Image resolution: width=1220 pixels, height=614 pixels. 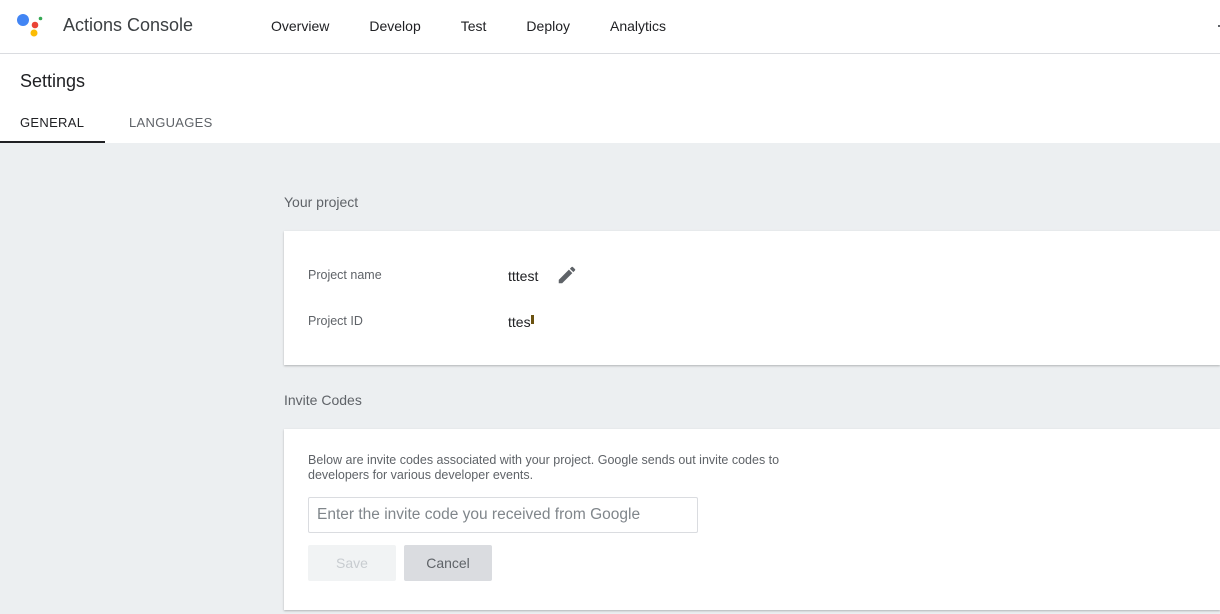 I want to click on invite-code-input, so click(x=503, y=515).